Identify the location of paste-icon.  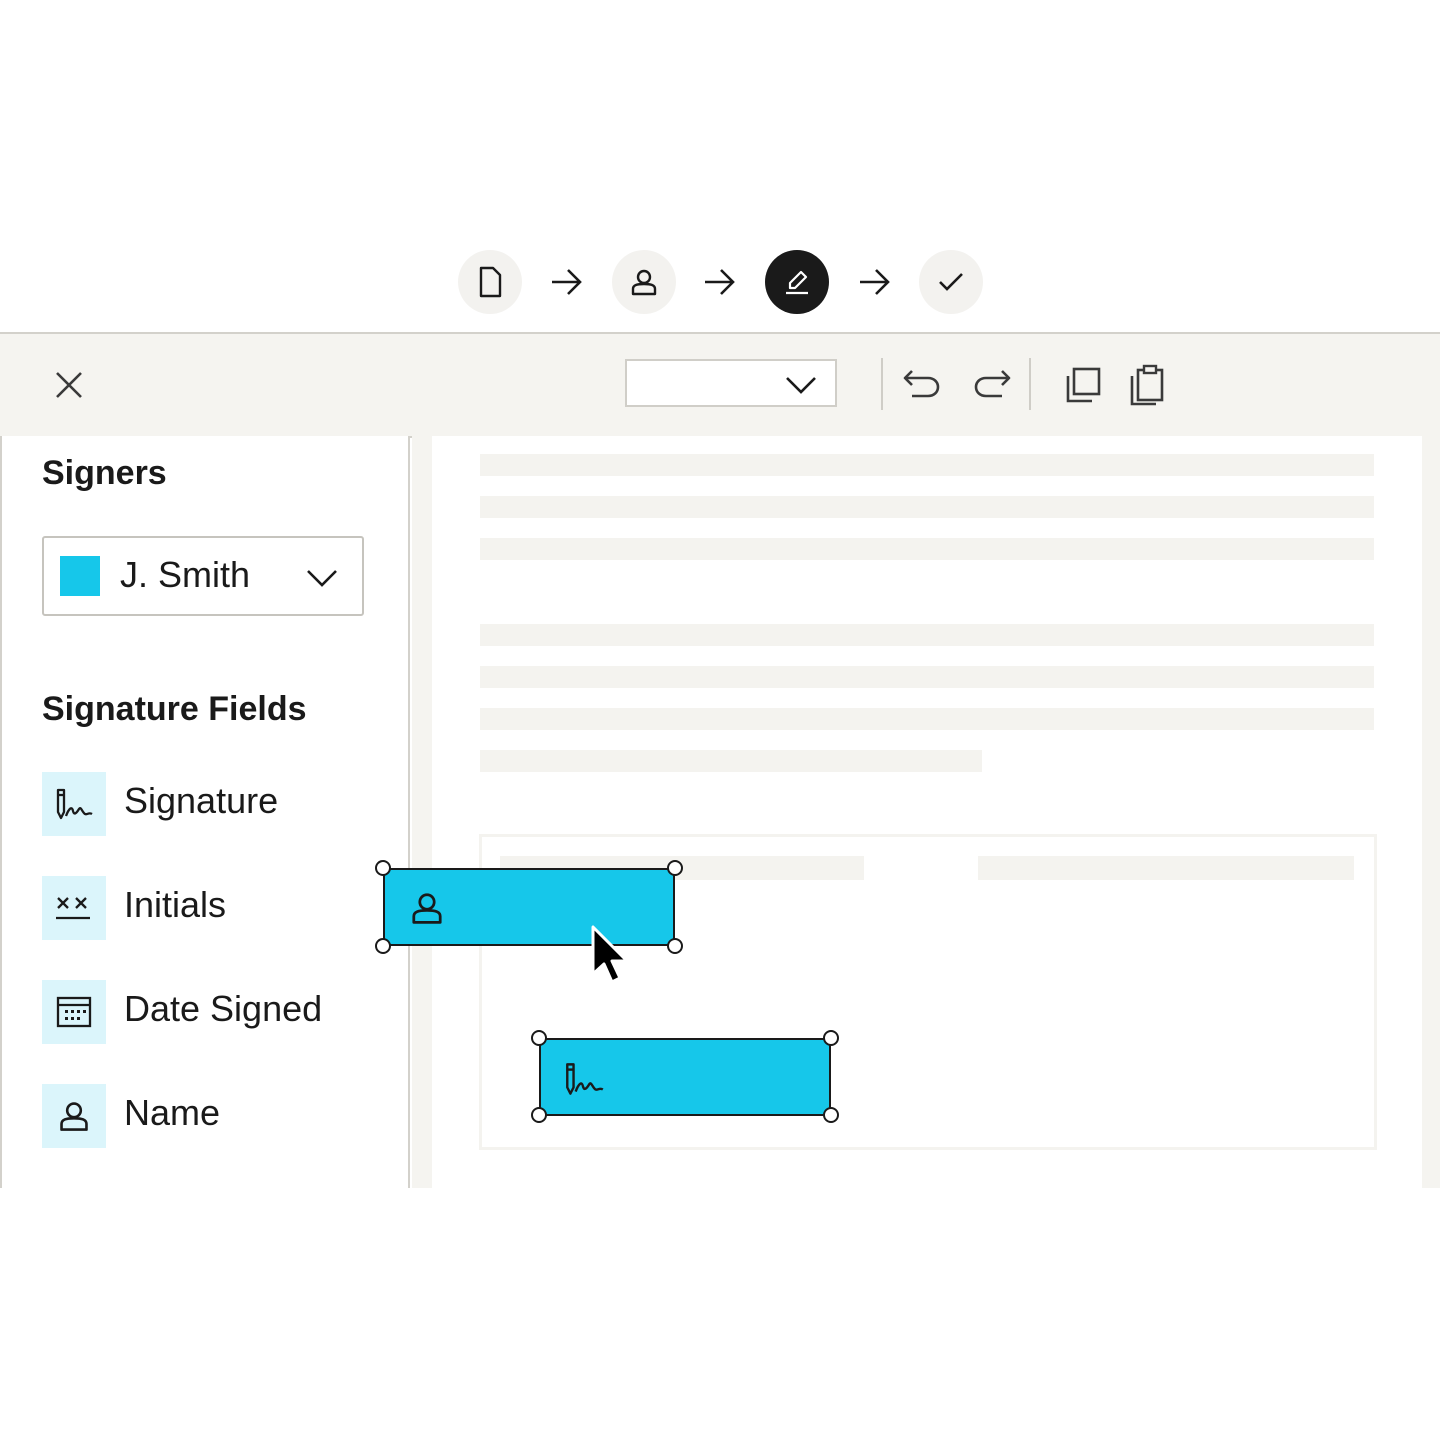
(1147, 385).